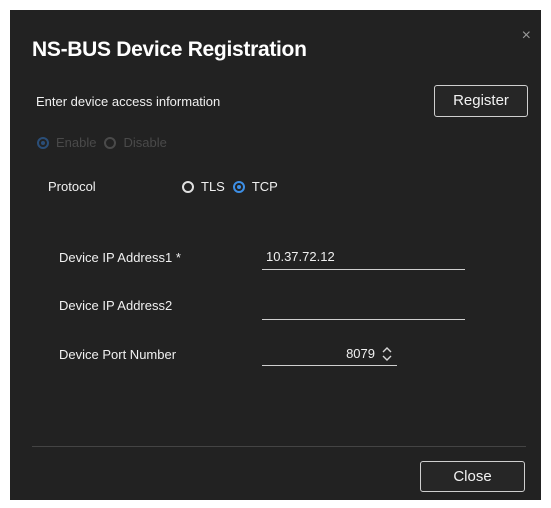  What do you see at coordinates (118, 354) in the screenshot?
I see `port-label: Device Port Number` at bounding box center [118, 354].